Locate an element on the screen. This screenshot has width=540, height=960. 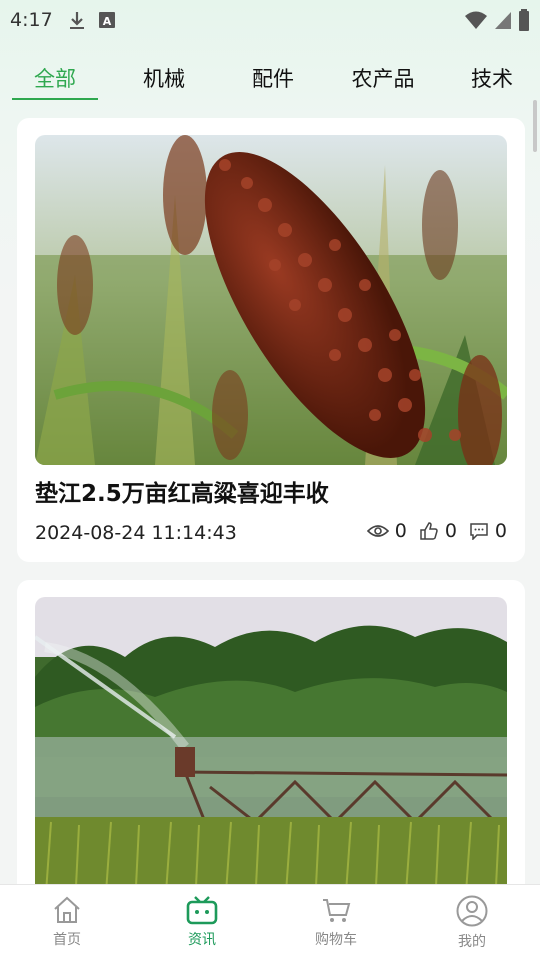
nav-cart: 购物车 is located at coordinates (336, 922).